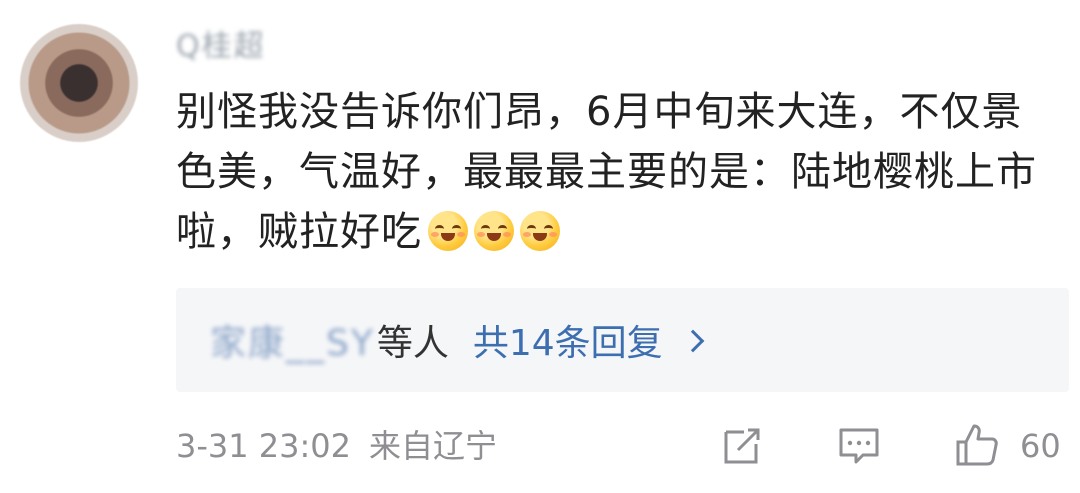  I want to click on reply-user-names: 家康__SY, so click(292, 340).